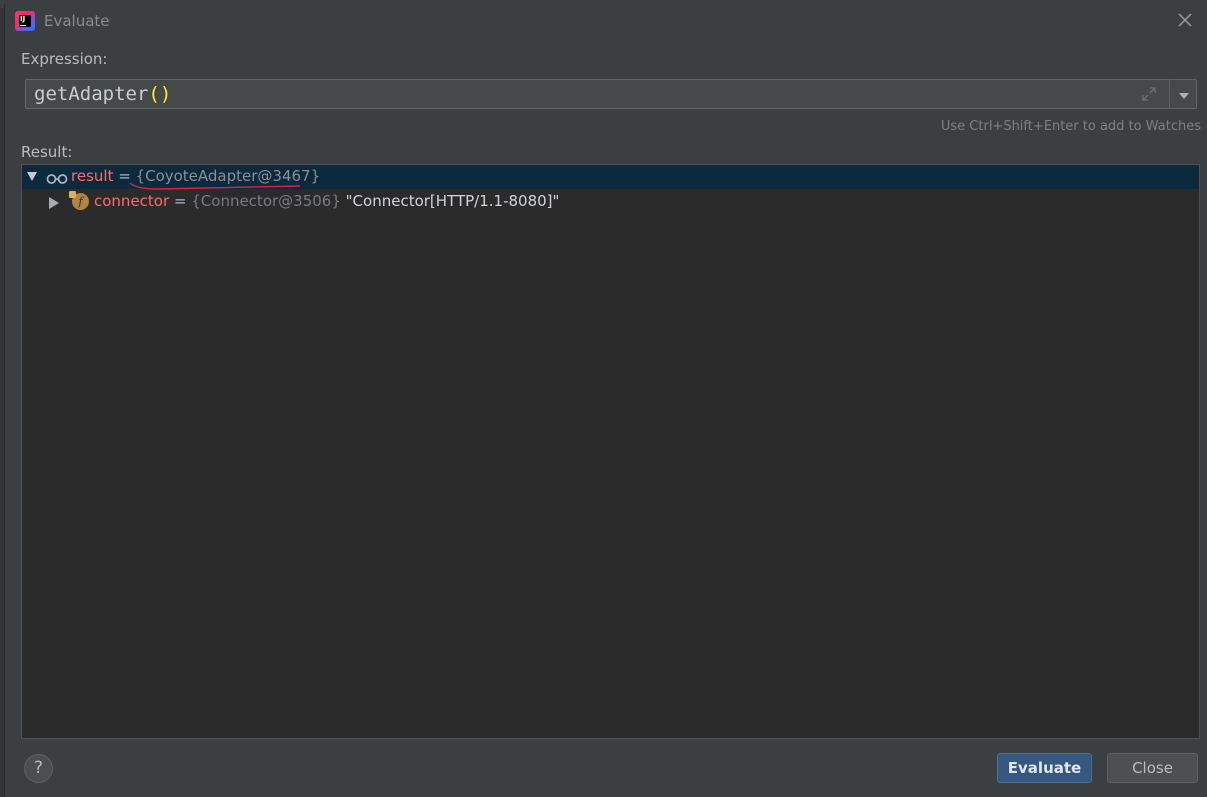  I want to click on watch-glasses-icon, so click(57, 177).